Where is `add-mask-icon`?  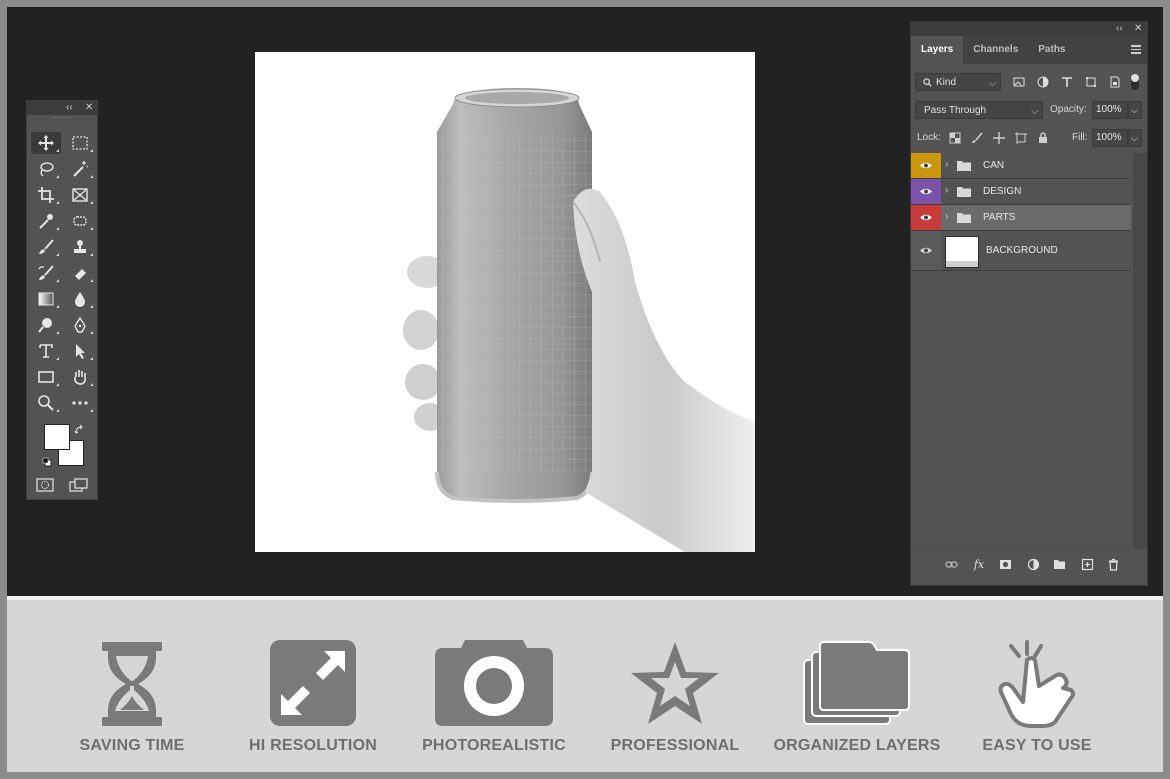 add-mask-icon is located at coordinates (1005, 564).